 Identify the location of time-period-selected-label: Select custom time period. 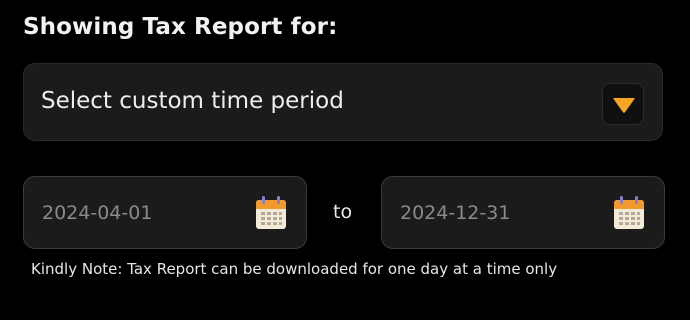
(192, 101).